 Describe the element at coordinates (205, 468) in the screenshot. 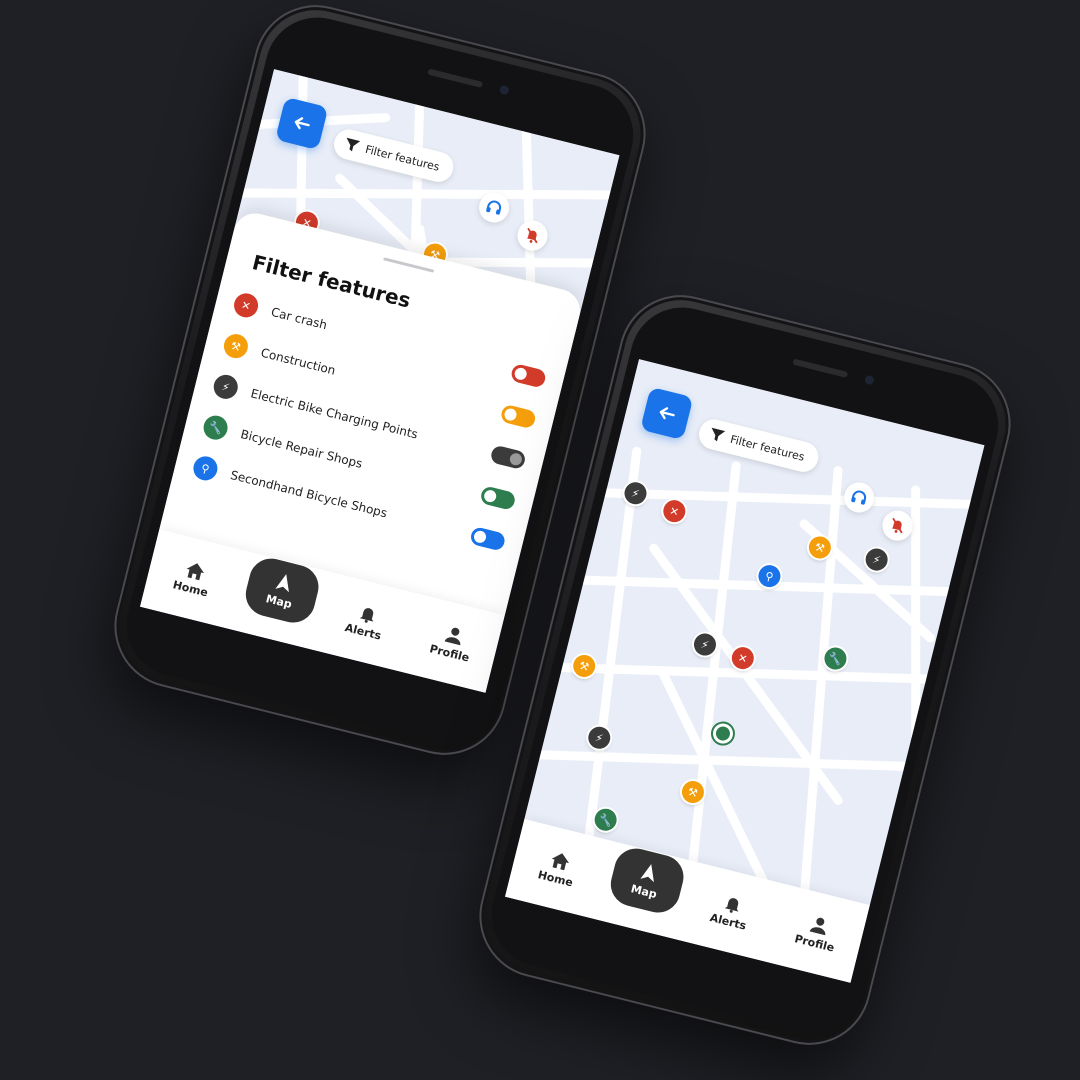

I see `bicycle-icon: ⚲` at that location.